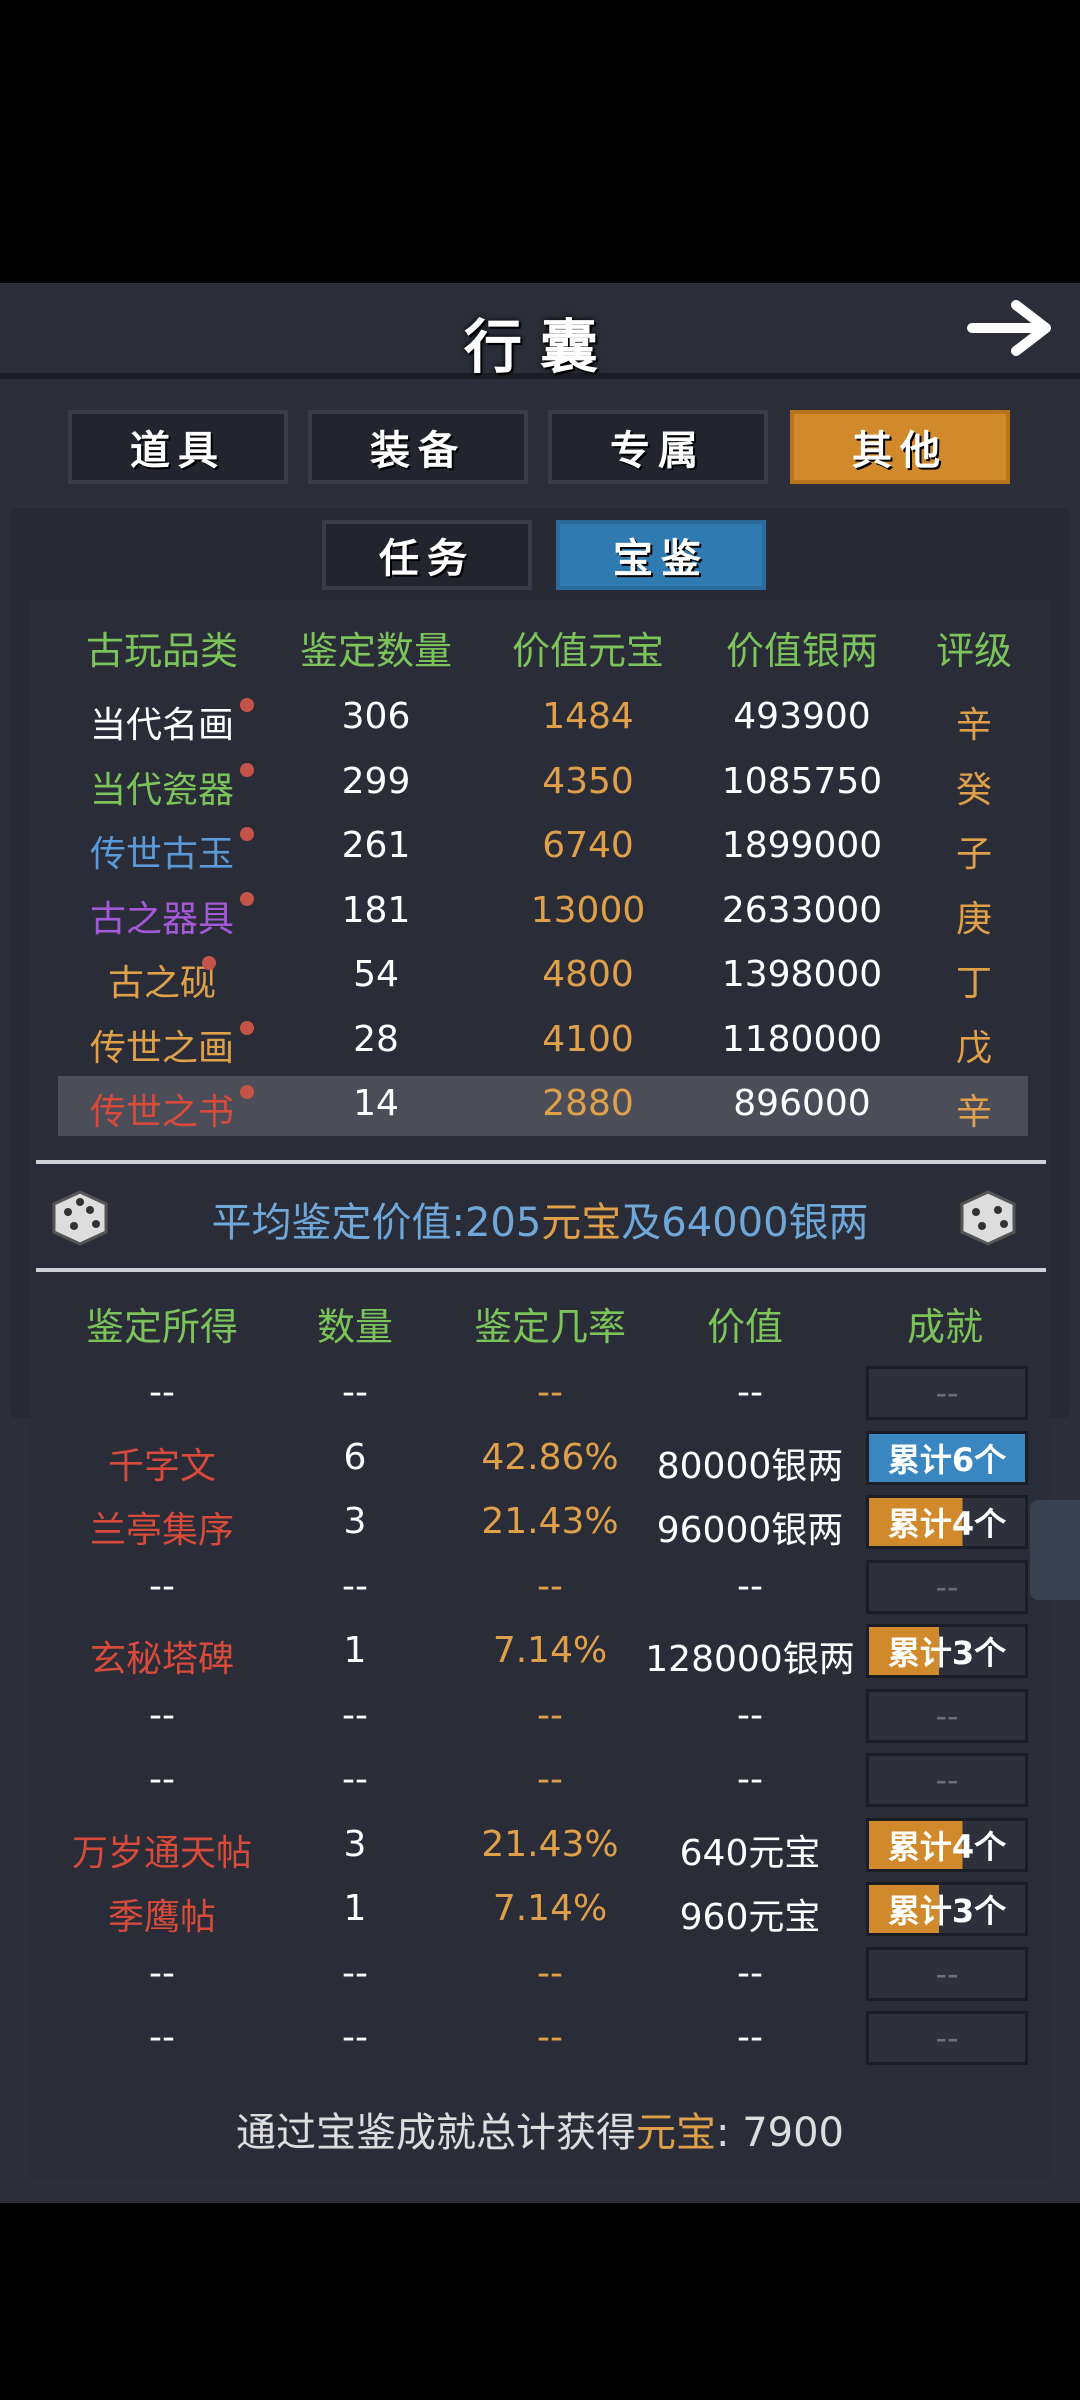  I want to click on header-result-rate: 鉴定几率, so click(549, 1327).